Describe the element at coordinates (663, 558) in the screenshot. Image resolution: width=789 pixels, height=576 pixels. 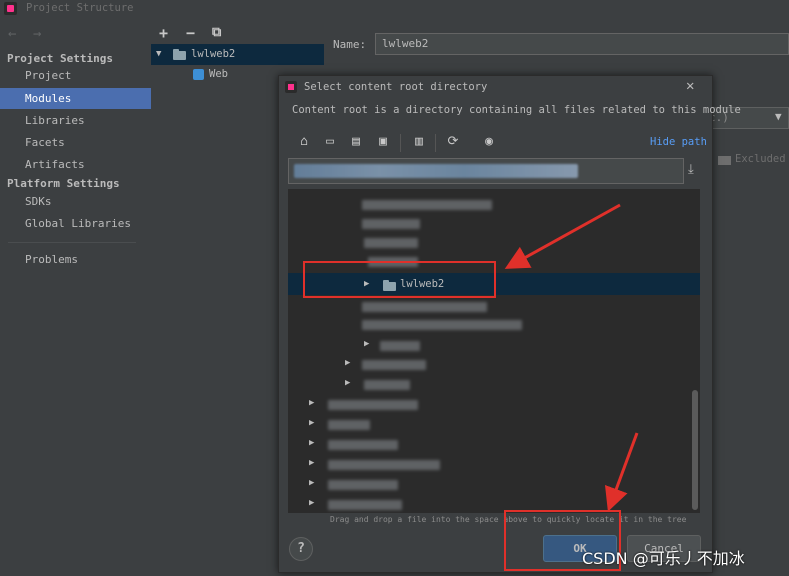
I see `csdn-watermark: CSDN @可乐丿不加冰` at that location.